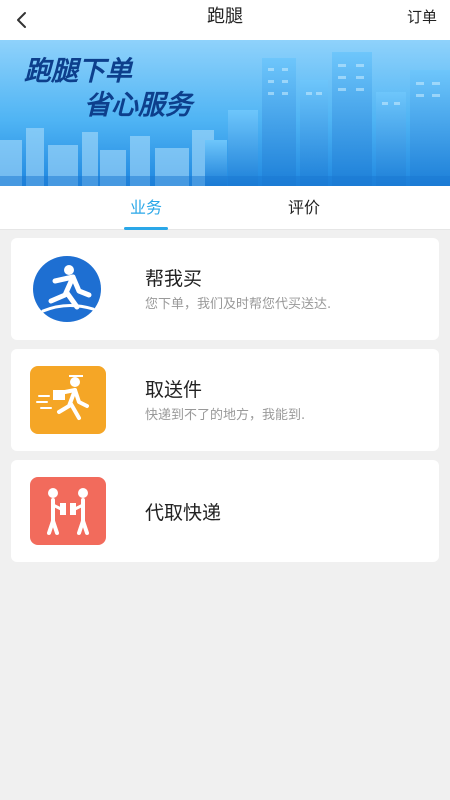  What do you see at coordinates (68, 511) in the screenshot?
I see `package-handoff-icon` at bounding box center [68, 511].